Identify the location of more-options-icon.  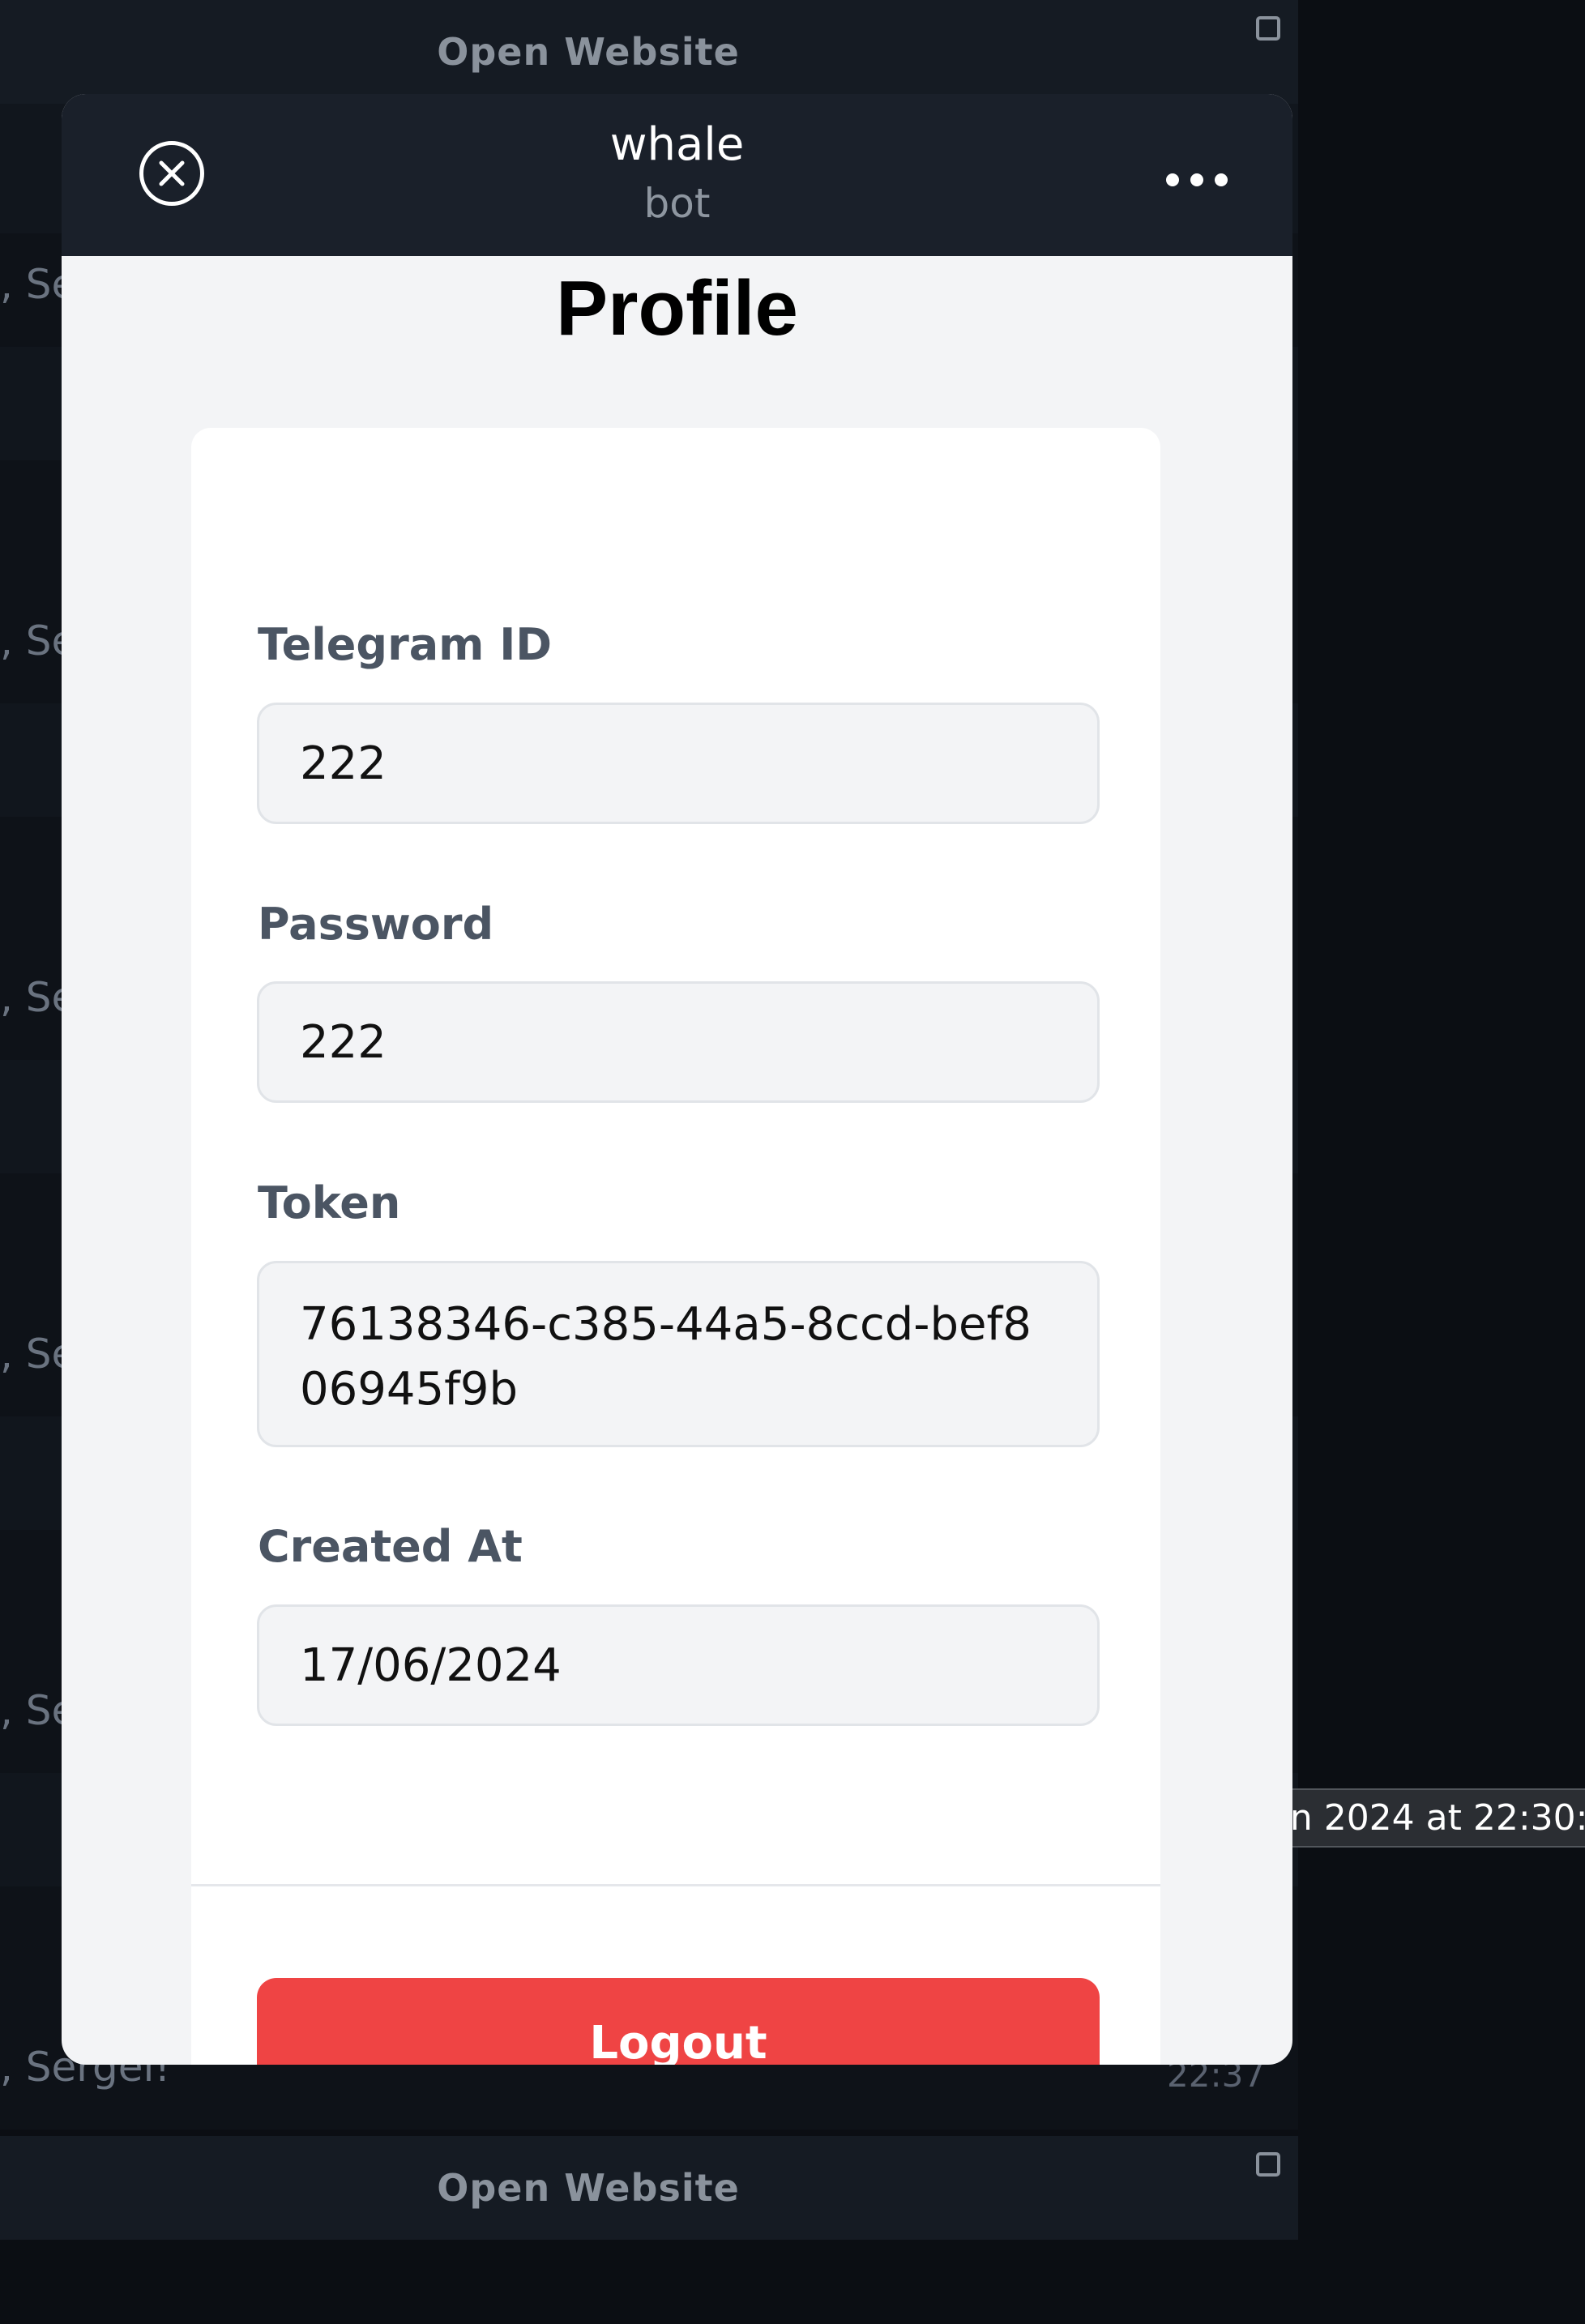
(1197, 180).